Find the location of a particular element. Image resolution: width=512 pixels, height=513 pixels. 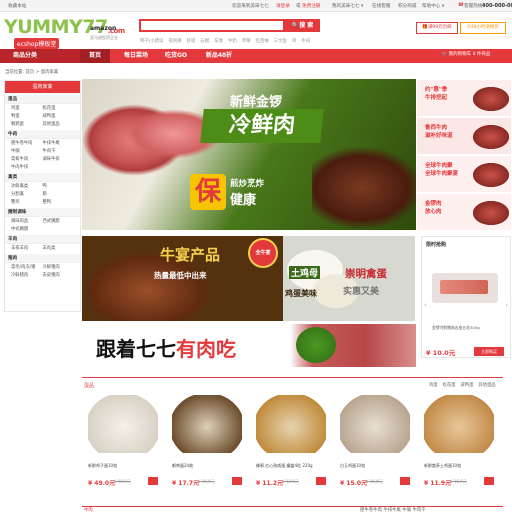

sidebar-link: 牛腩 is located at coordinates (27, 151).